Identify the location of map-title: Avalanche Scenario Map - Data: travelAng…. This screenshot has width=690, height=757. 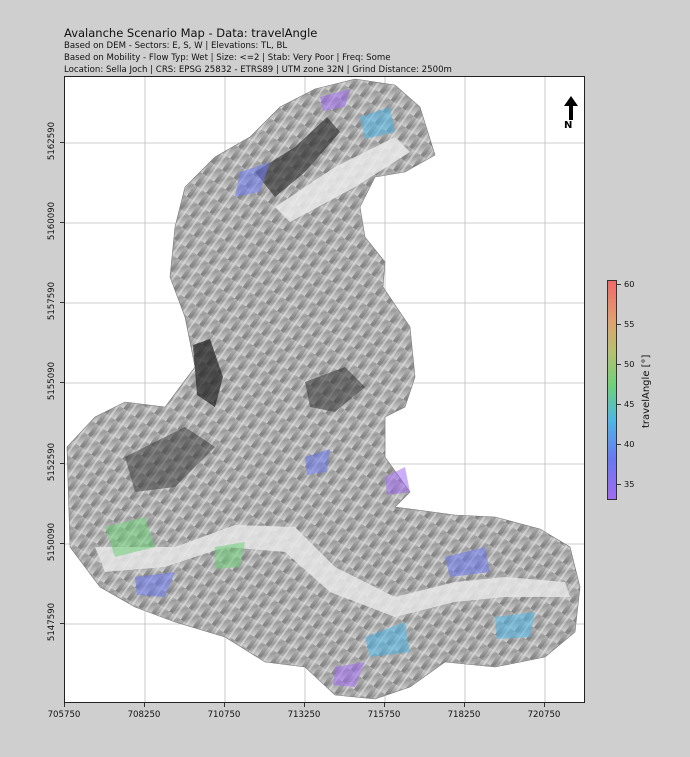
(191, 33).